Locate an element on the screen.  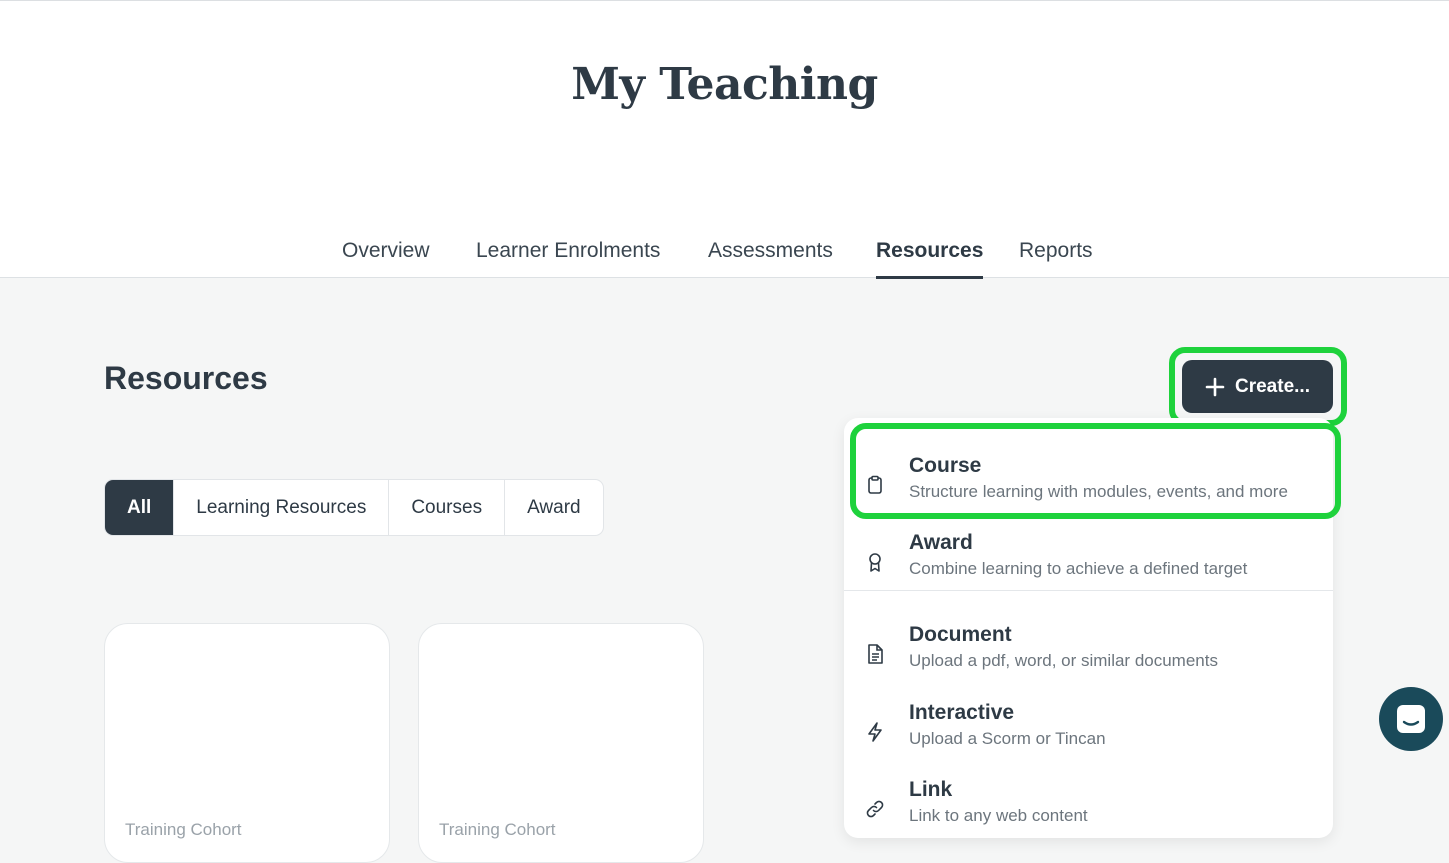
filter-award: Award is located at coordinates (553, 507).